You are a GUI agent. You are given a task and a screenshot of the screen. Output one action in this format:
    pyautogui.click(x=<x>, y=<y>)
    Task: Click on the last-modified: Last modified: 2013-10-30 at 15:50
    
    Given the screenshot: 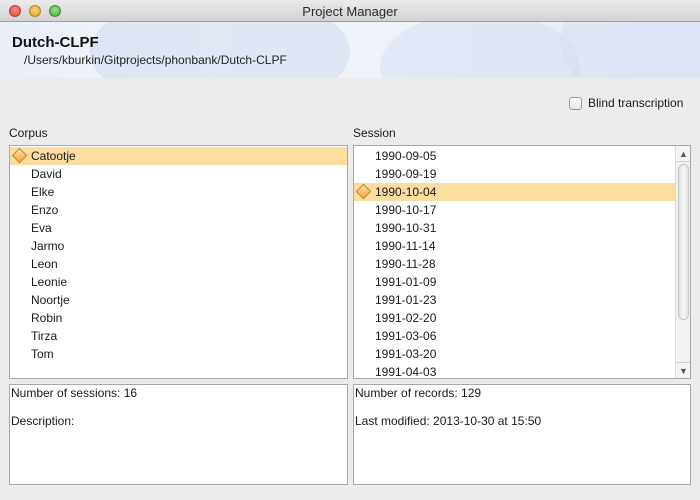 What is the action you would take?
    pyautogui.click(x=448, y=421)
    